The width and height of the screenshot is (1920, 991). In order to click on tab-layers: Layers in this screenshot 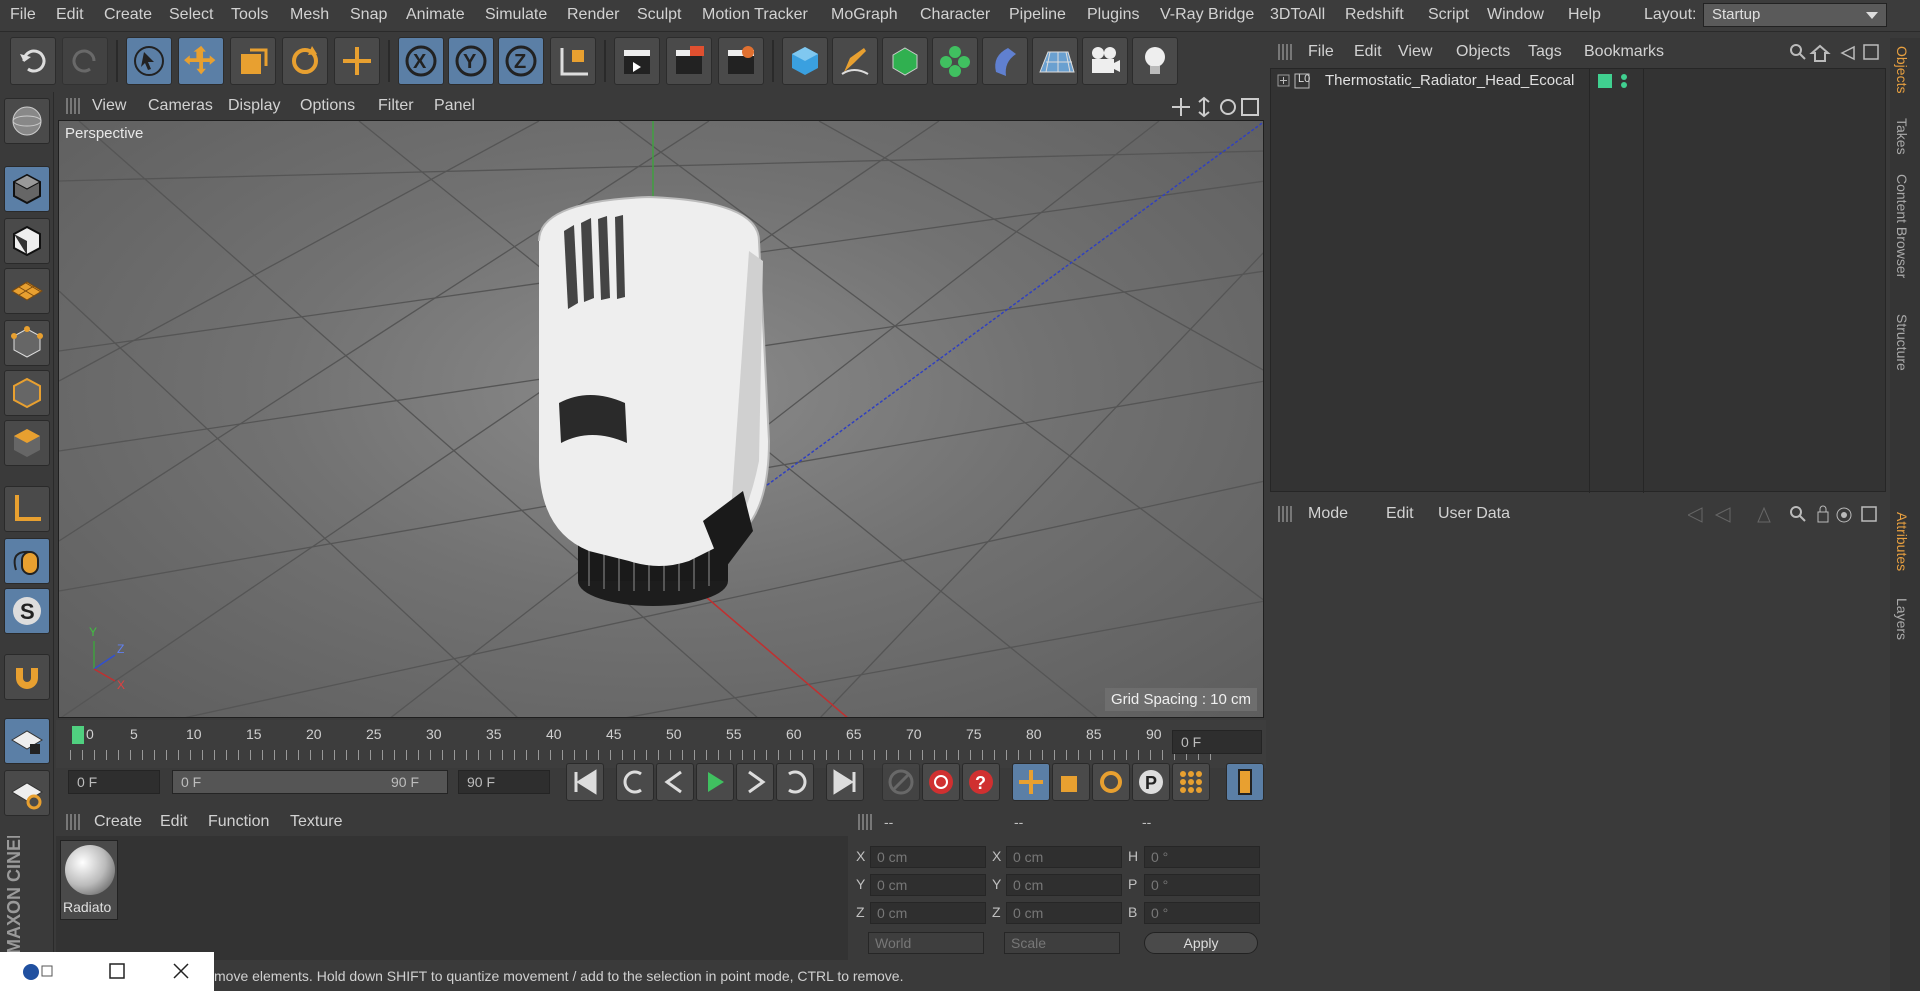, I will do `click(1902, 619)`.